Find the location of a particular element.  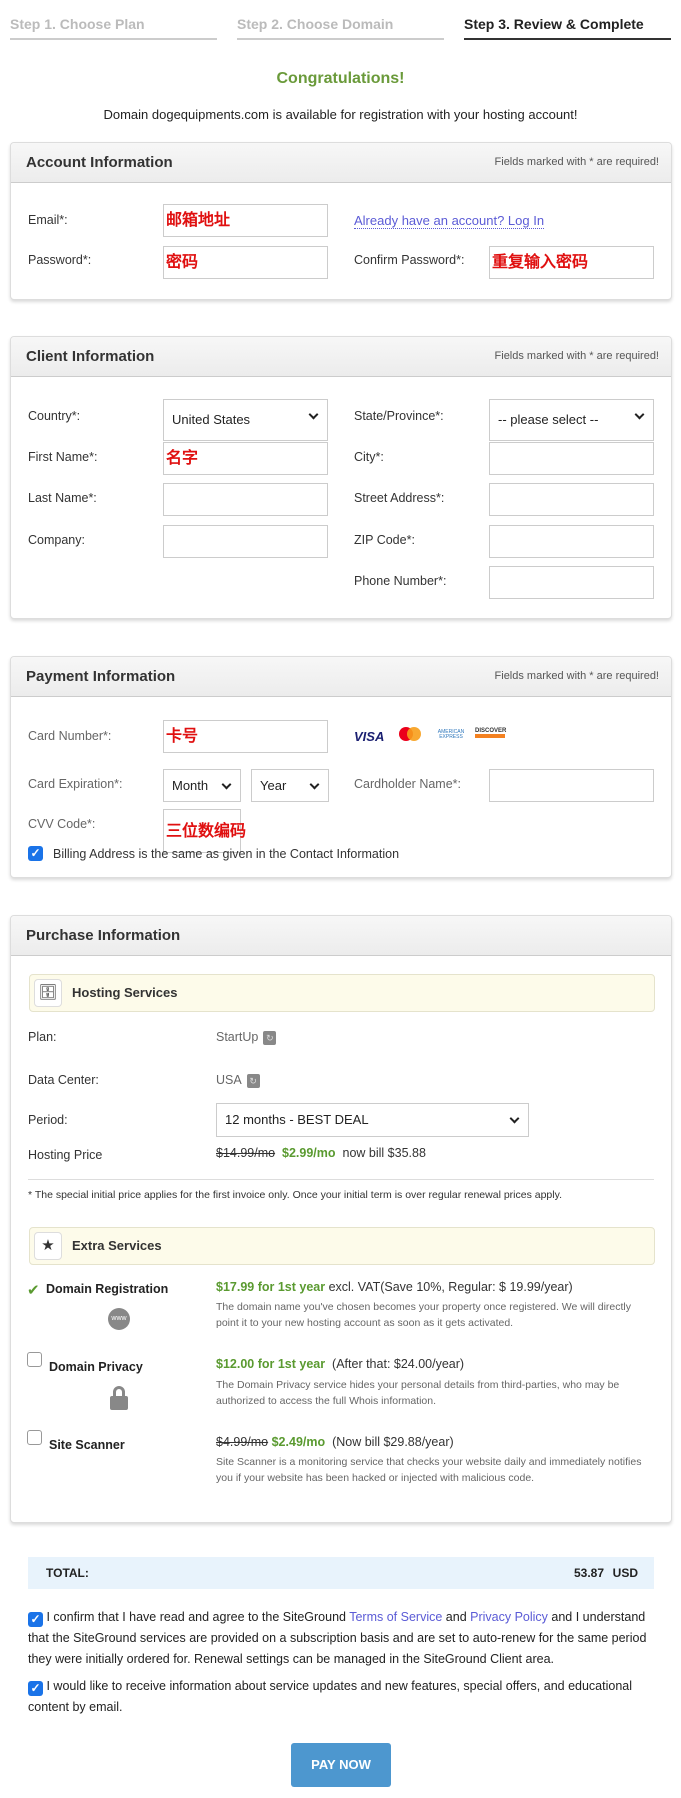

state-label: State/Province*: is located at coordinates (399, 416).